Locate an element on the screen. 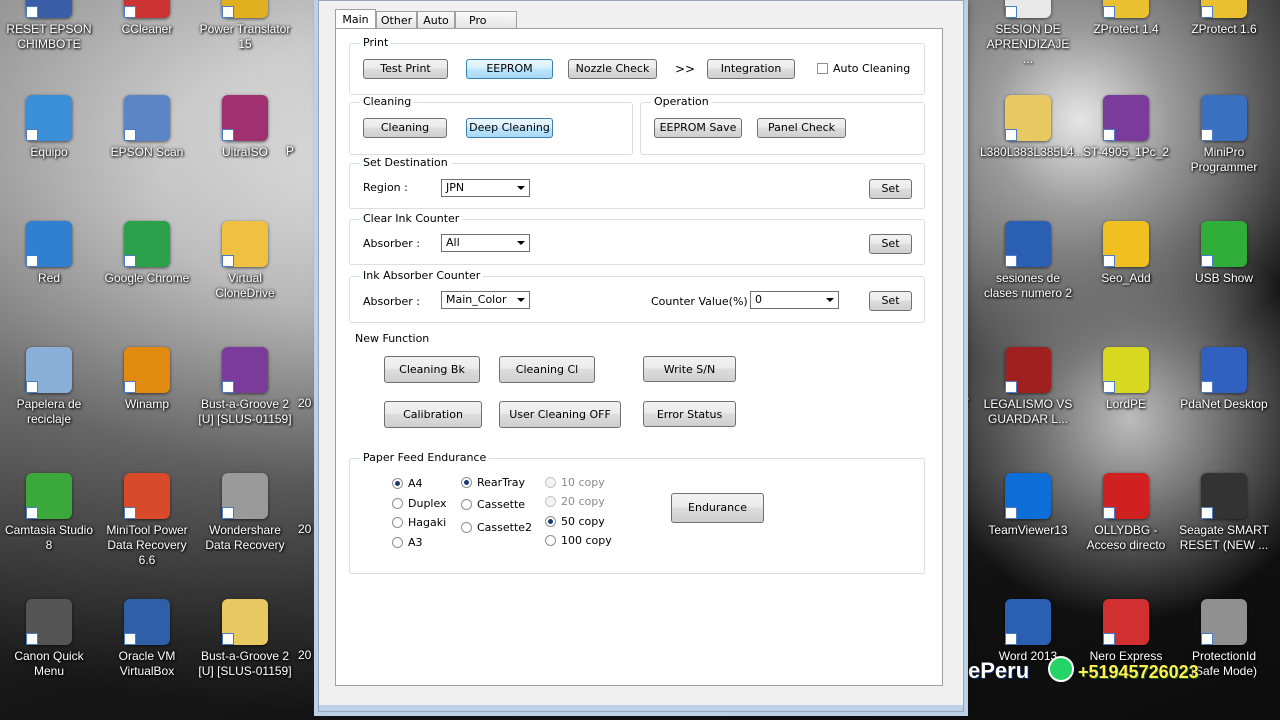 The image size is (1280, 720). desktop-shortcut: Virtual CloneDrive is located at coordinates (245, 261).